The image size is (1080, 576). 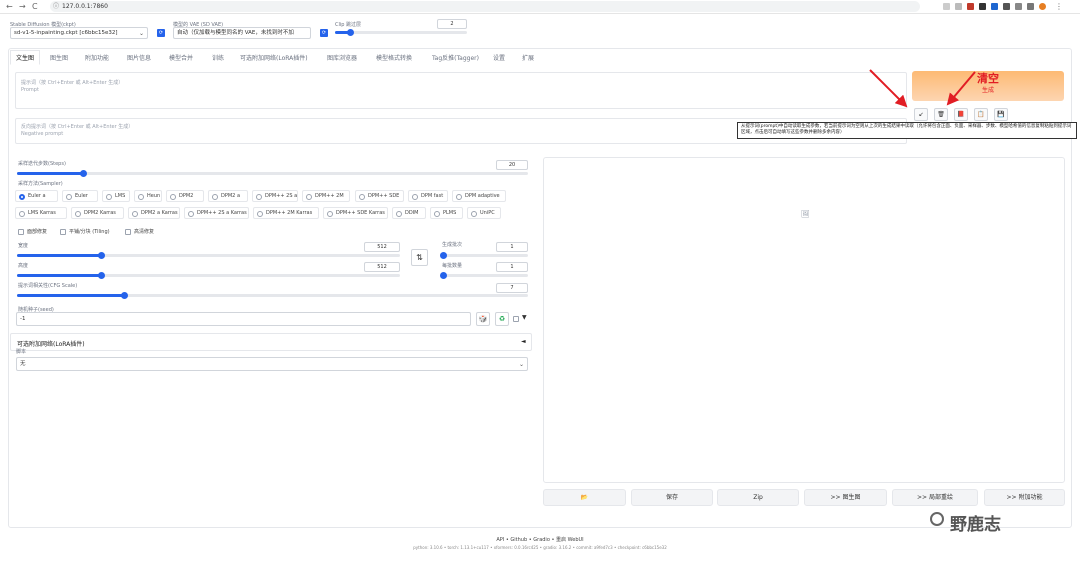 What do you see at coordinates (1059, 7) in the screenshot?
I see `menu-icon: ⋮` at bounding box center [1059, 7].